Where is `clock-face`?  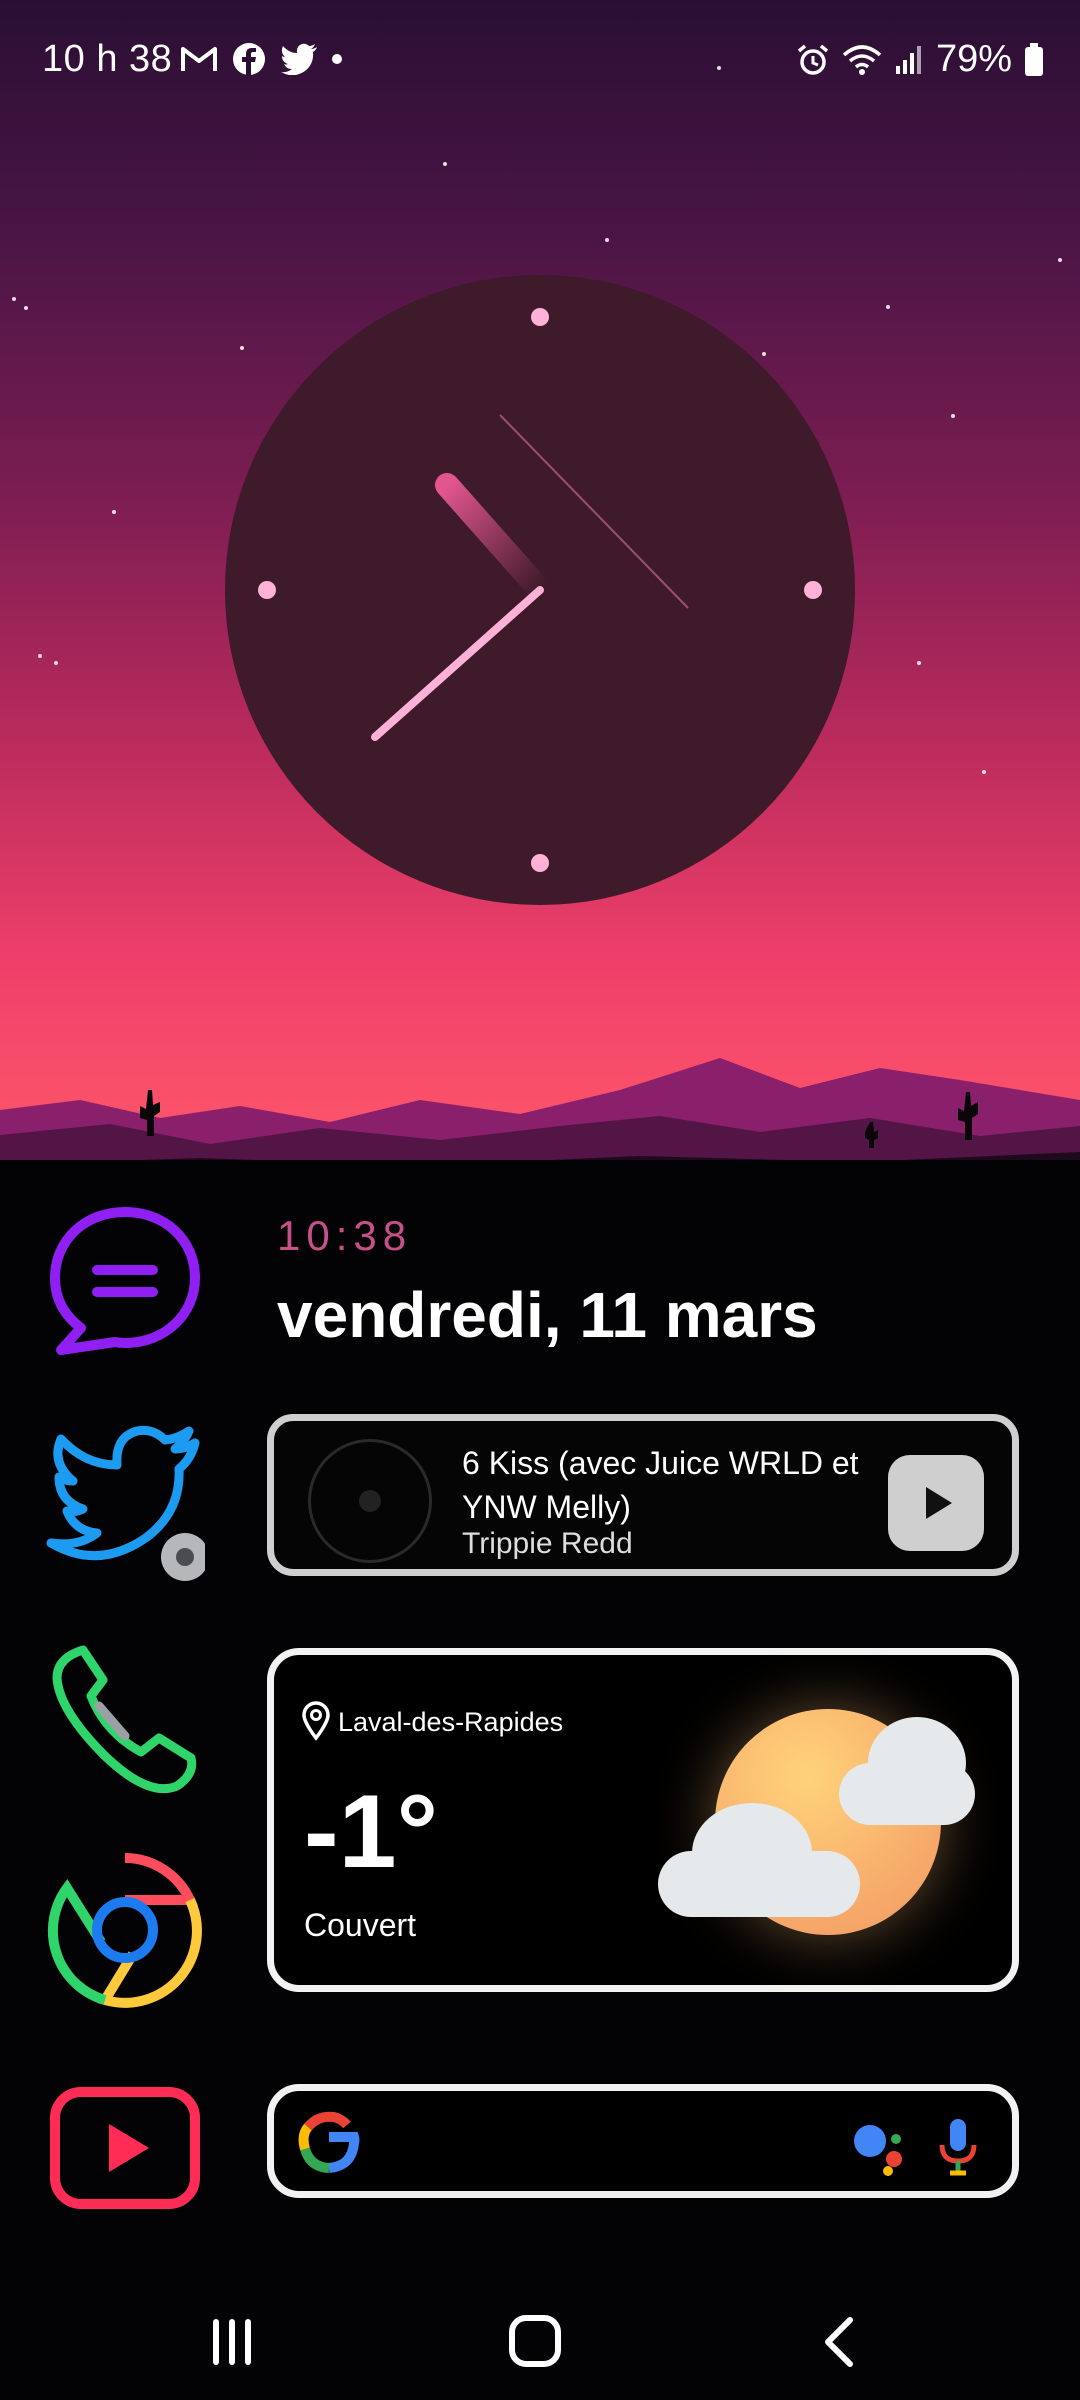
clock-face is located at coordinates (540, 590).